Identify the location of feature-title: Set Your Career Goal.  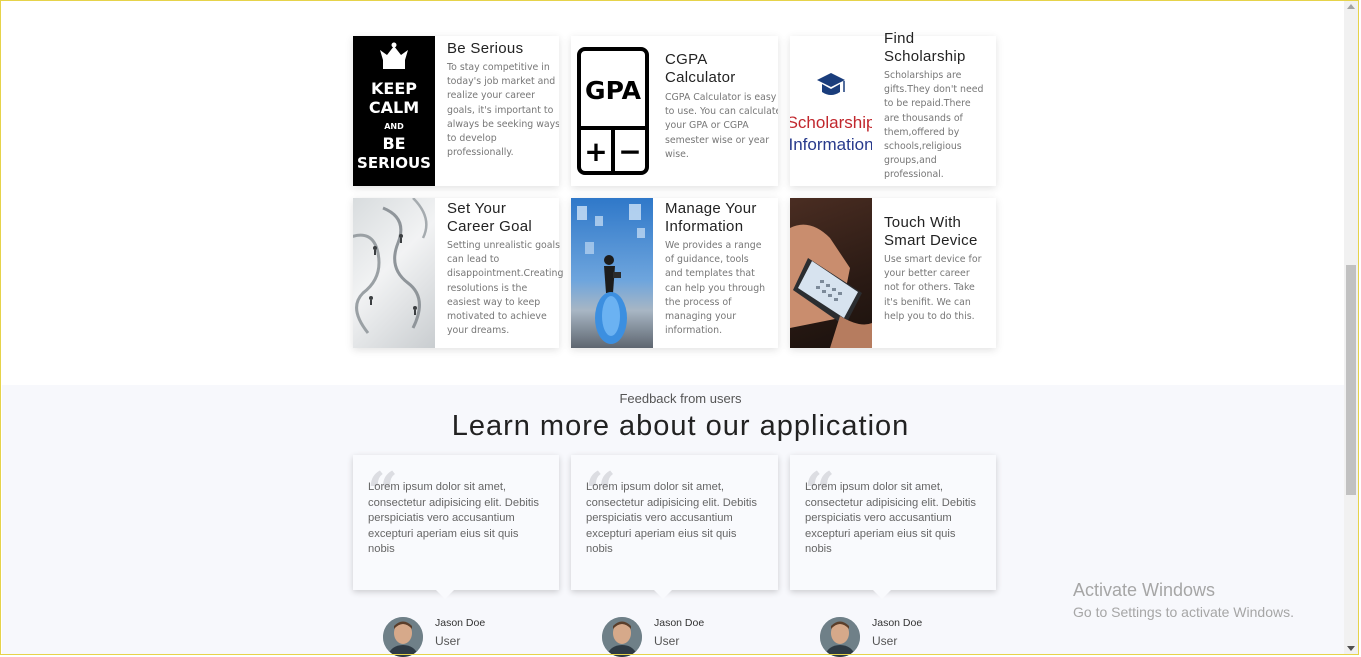
(490, 217).